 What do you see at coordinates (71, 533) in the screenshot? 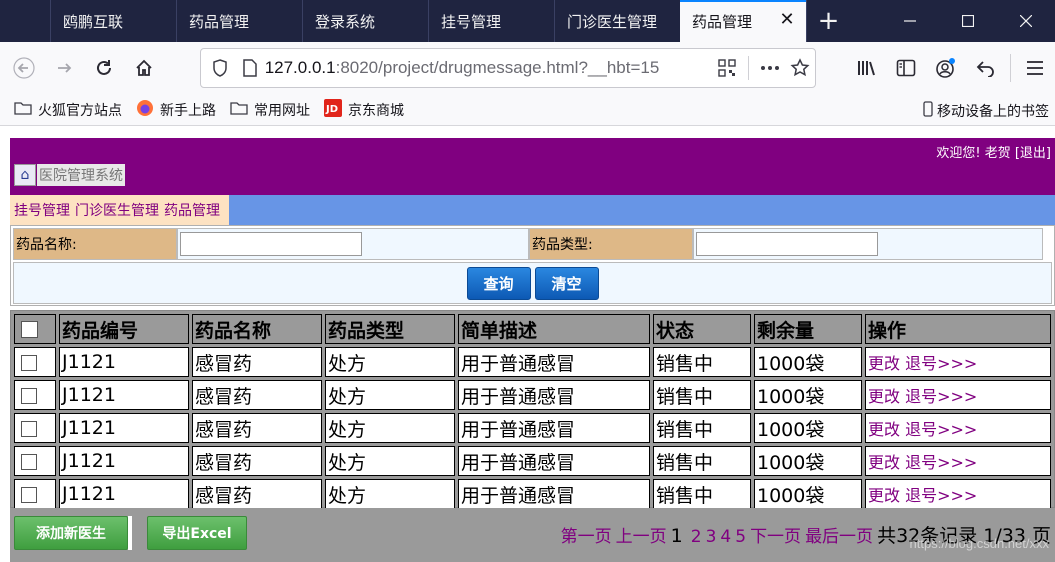
I see `add-doctor-button: 添加新医生` at bounding box center [71, 533].